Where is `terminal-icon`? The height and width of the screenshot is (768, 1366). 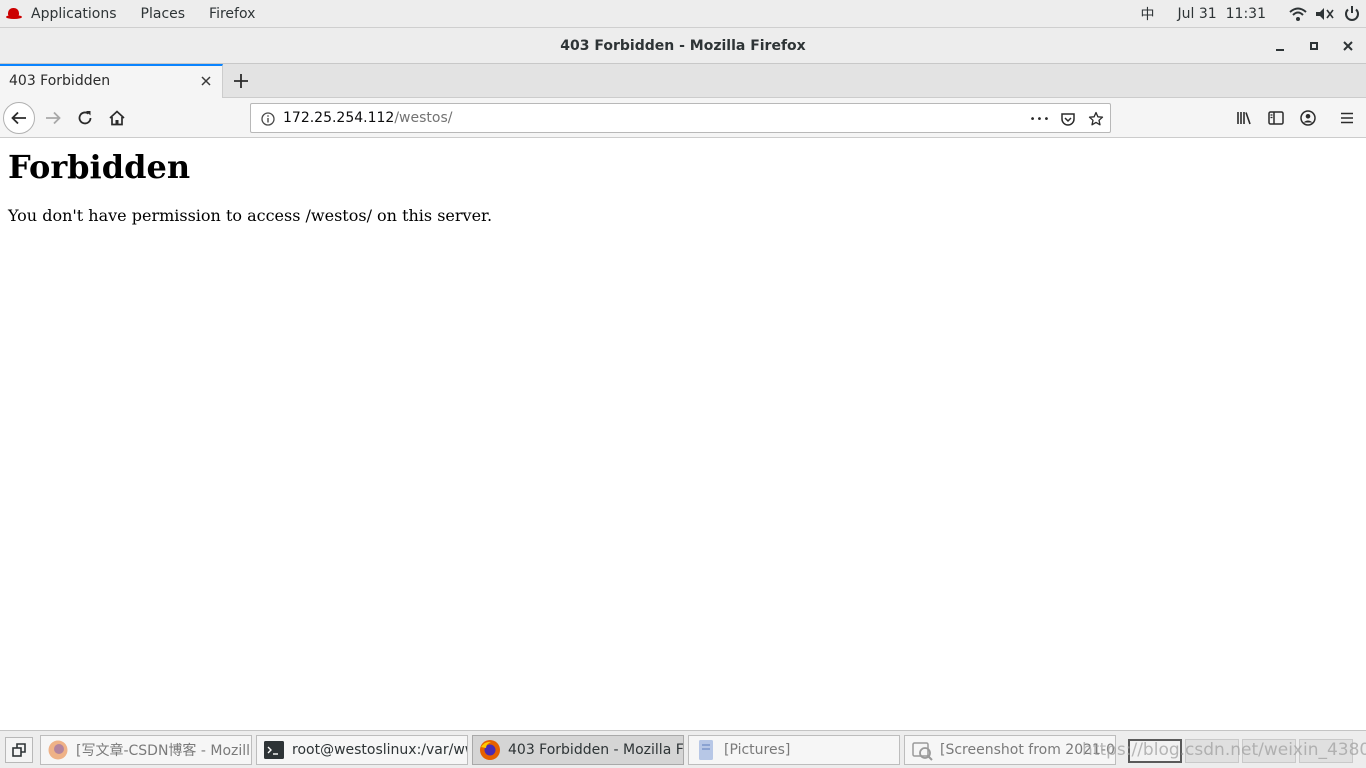 terminal-icon is located at coordinates (274, 750).